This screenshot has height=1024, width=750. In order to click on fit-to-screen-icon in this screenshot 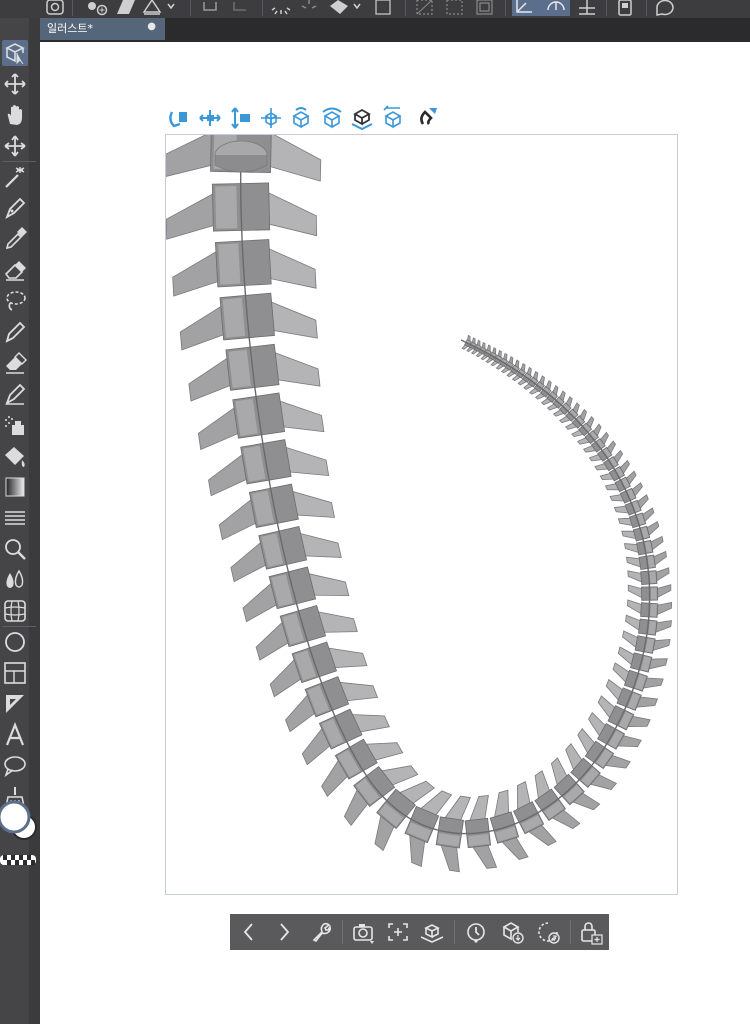, I will do `click(398, 932)`.